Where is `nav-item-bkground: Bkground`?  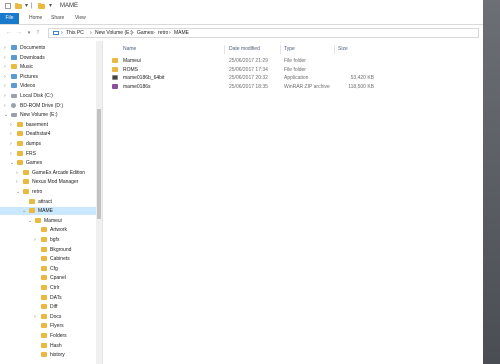
nav-item-bkground: Bkground is located at coordinates (48, 250).